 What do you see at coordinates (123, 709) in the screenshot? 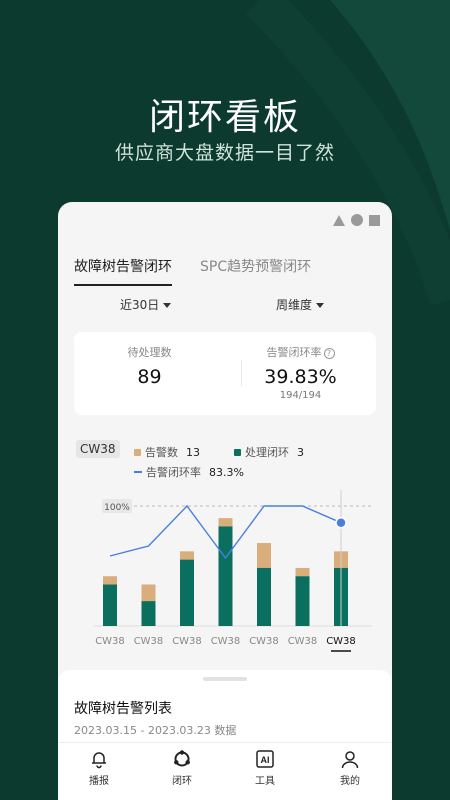
I see `sheet-title: 故障树告警列表` at bounding box center [123, 709].